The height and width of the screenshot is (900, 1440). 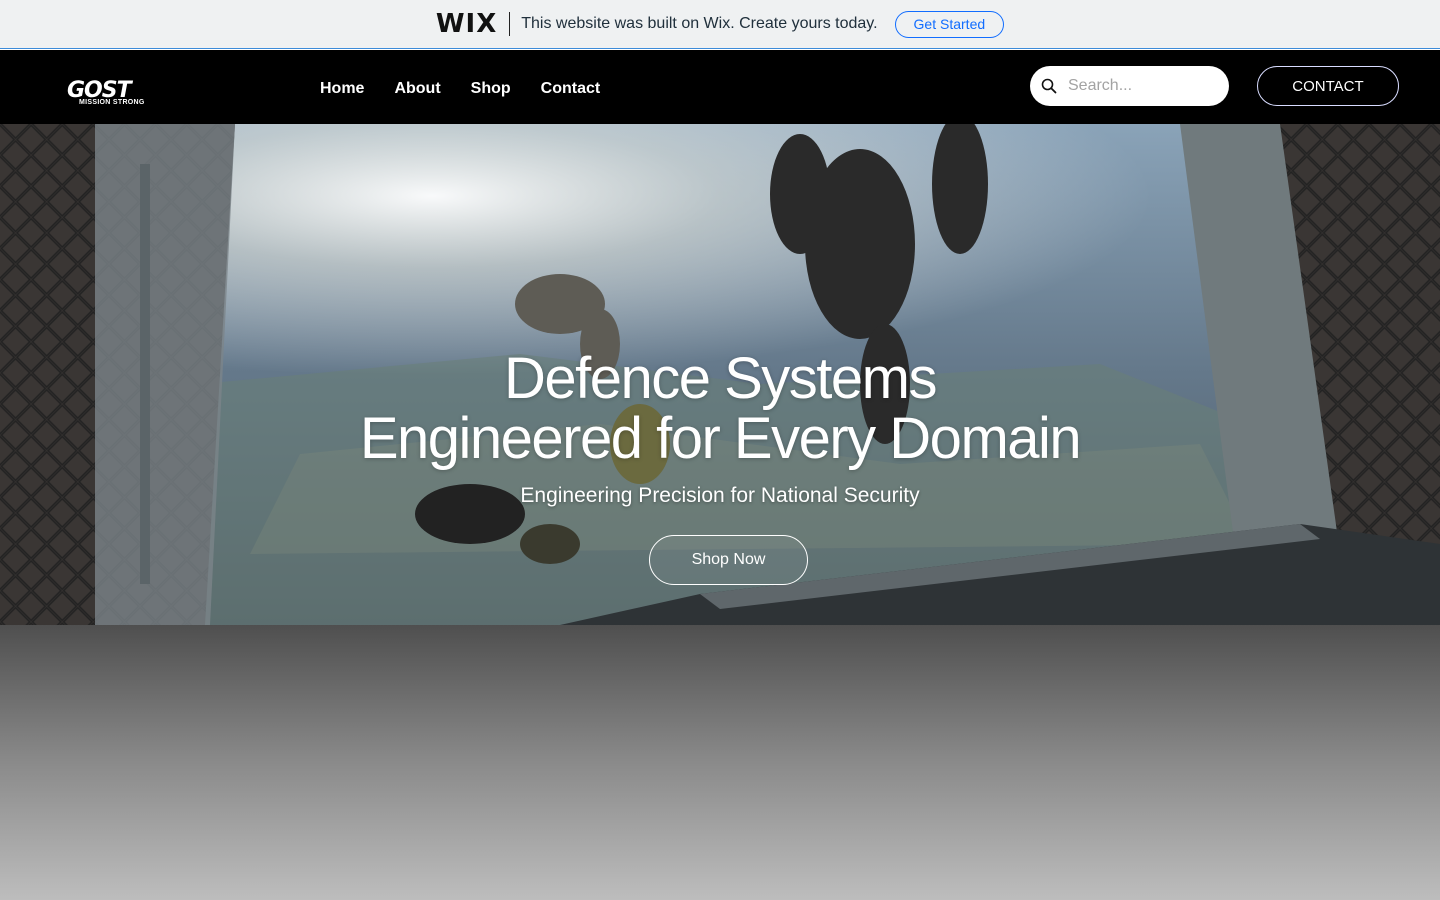 I want to click on nav-item-home: Home, so click(x=342, y=89).